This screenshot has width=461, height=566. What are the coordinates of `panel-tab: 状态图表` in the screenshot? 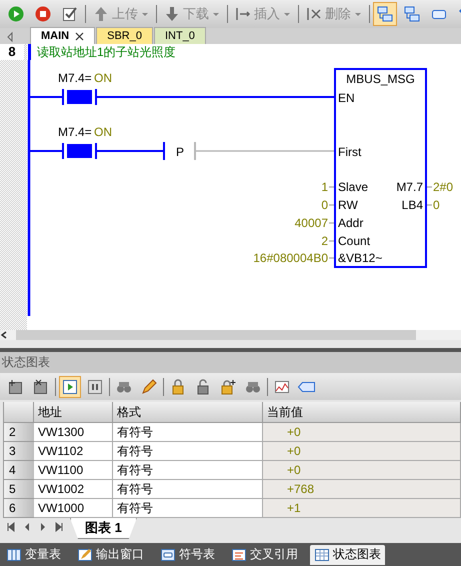 It's located at (347, 554).